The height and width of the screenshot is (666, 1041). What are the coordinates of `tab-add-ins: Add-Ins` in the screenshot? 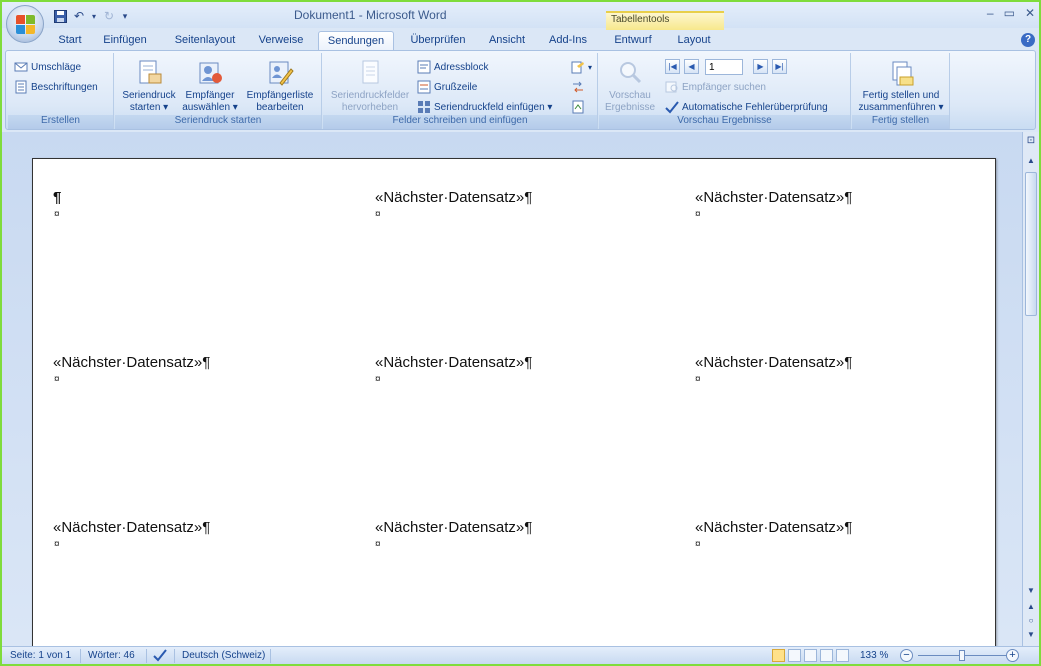 It's located at (568, 41).